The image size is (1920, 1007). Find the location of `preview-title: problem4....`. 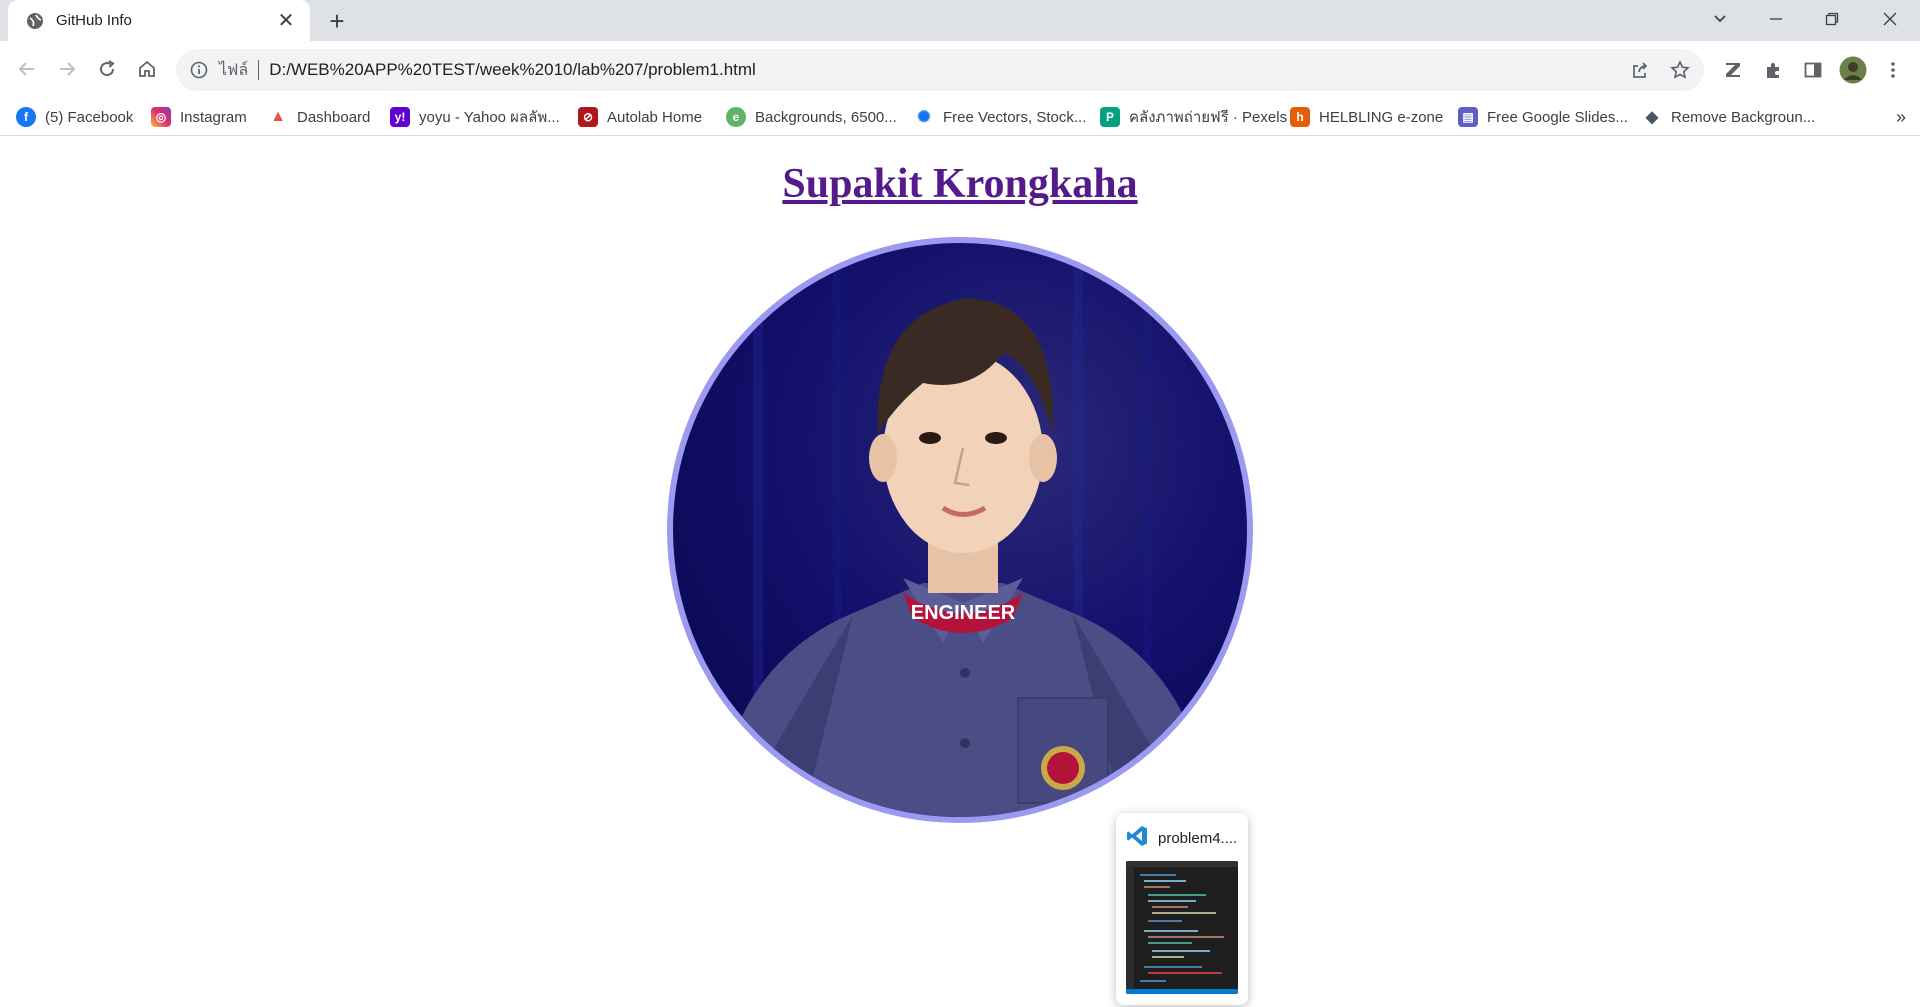

preview-title: problem4.... is located at coordinates (1198, 838).